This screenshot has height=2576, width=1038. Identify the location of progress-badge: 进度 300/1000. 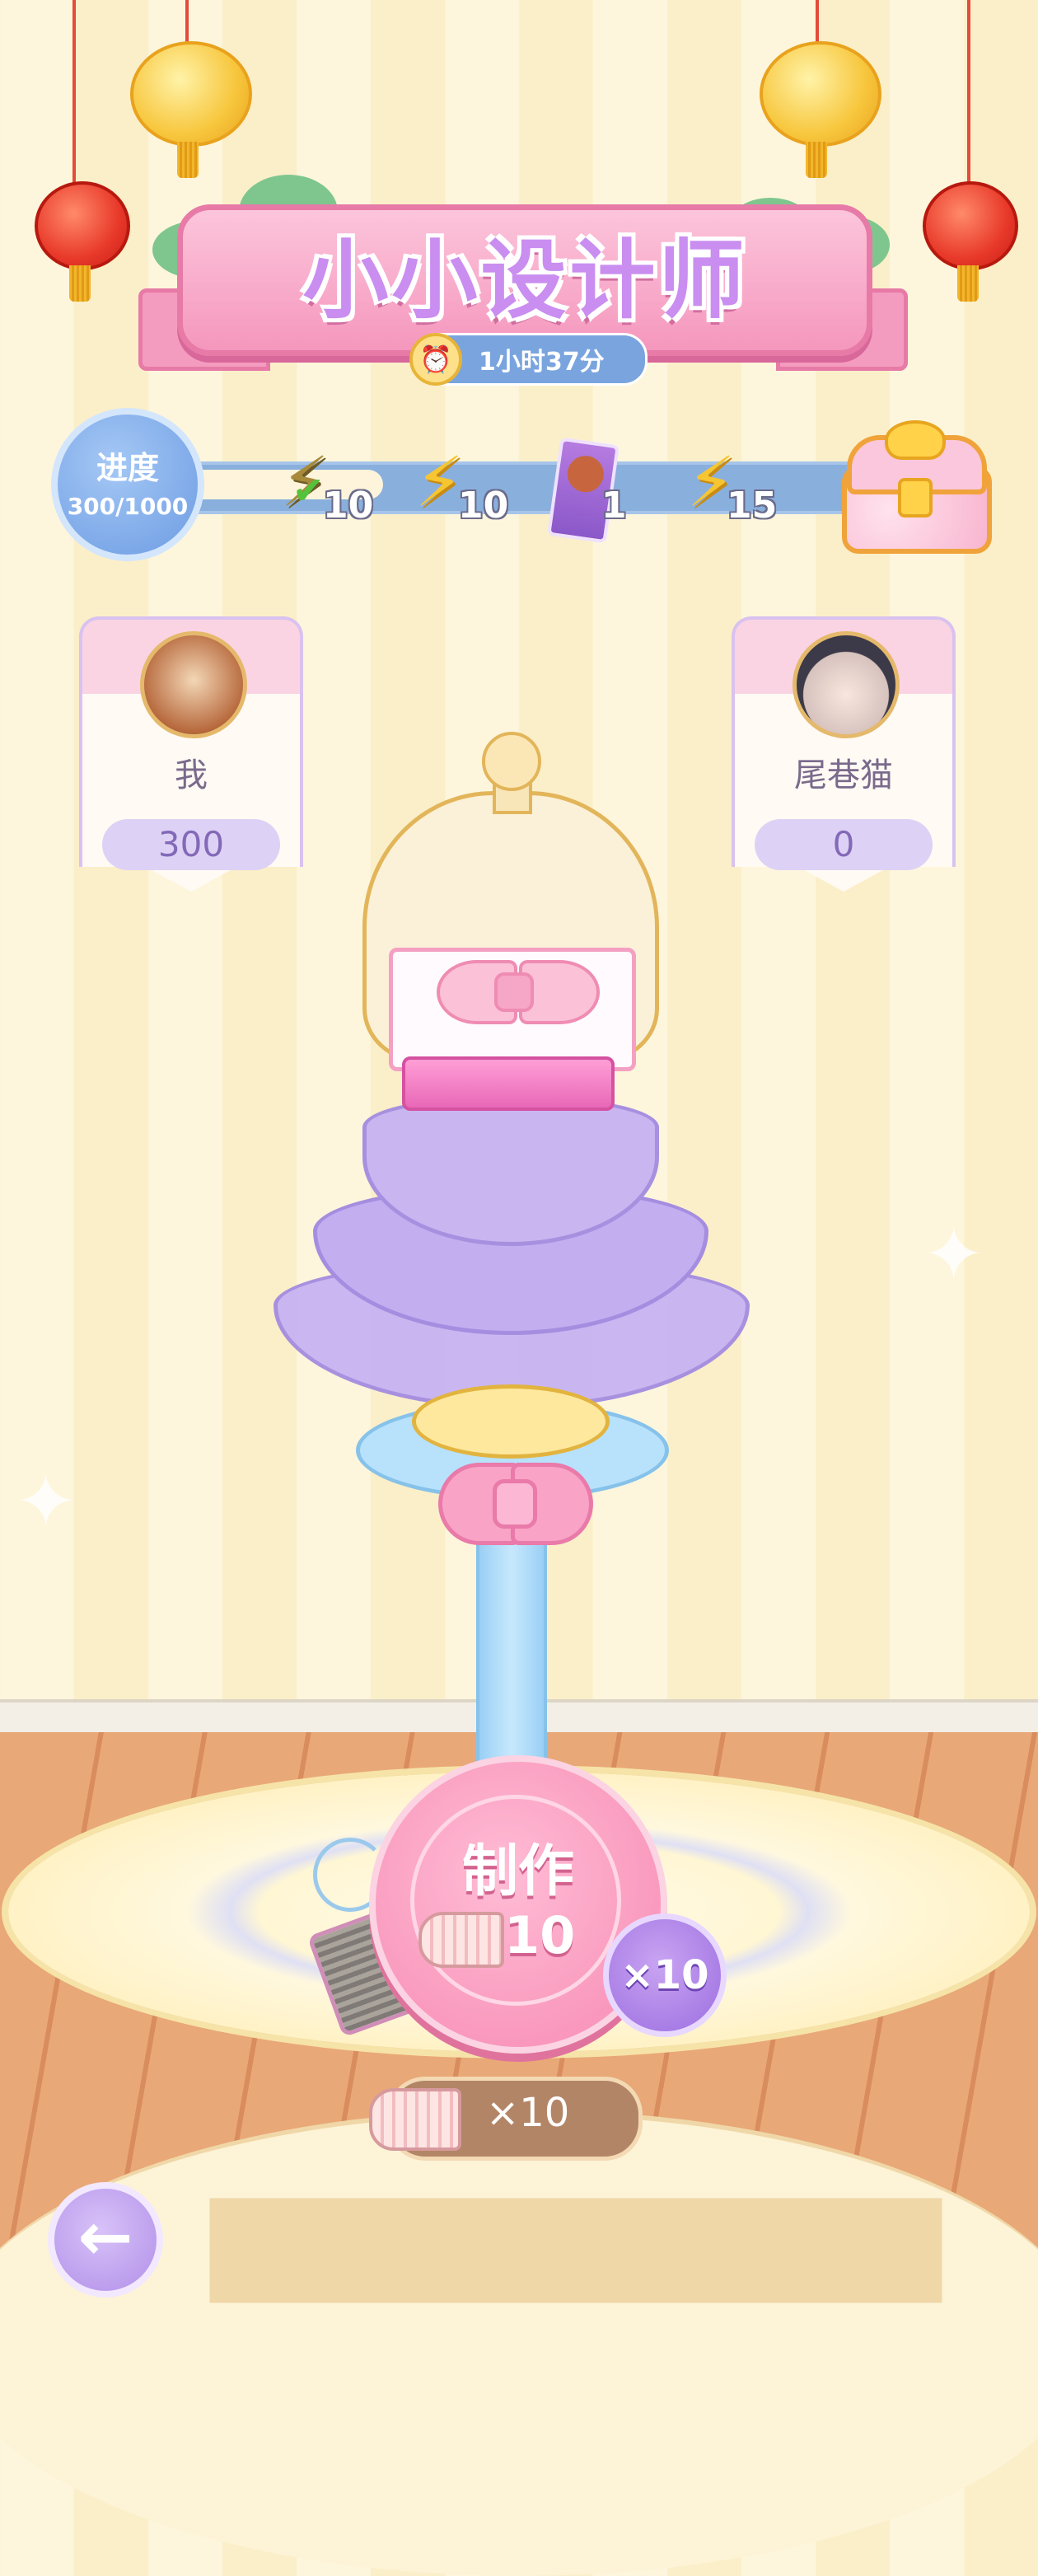
(127, 484).